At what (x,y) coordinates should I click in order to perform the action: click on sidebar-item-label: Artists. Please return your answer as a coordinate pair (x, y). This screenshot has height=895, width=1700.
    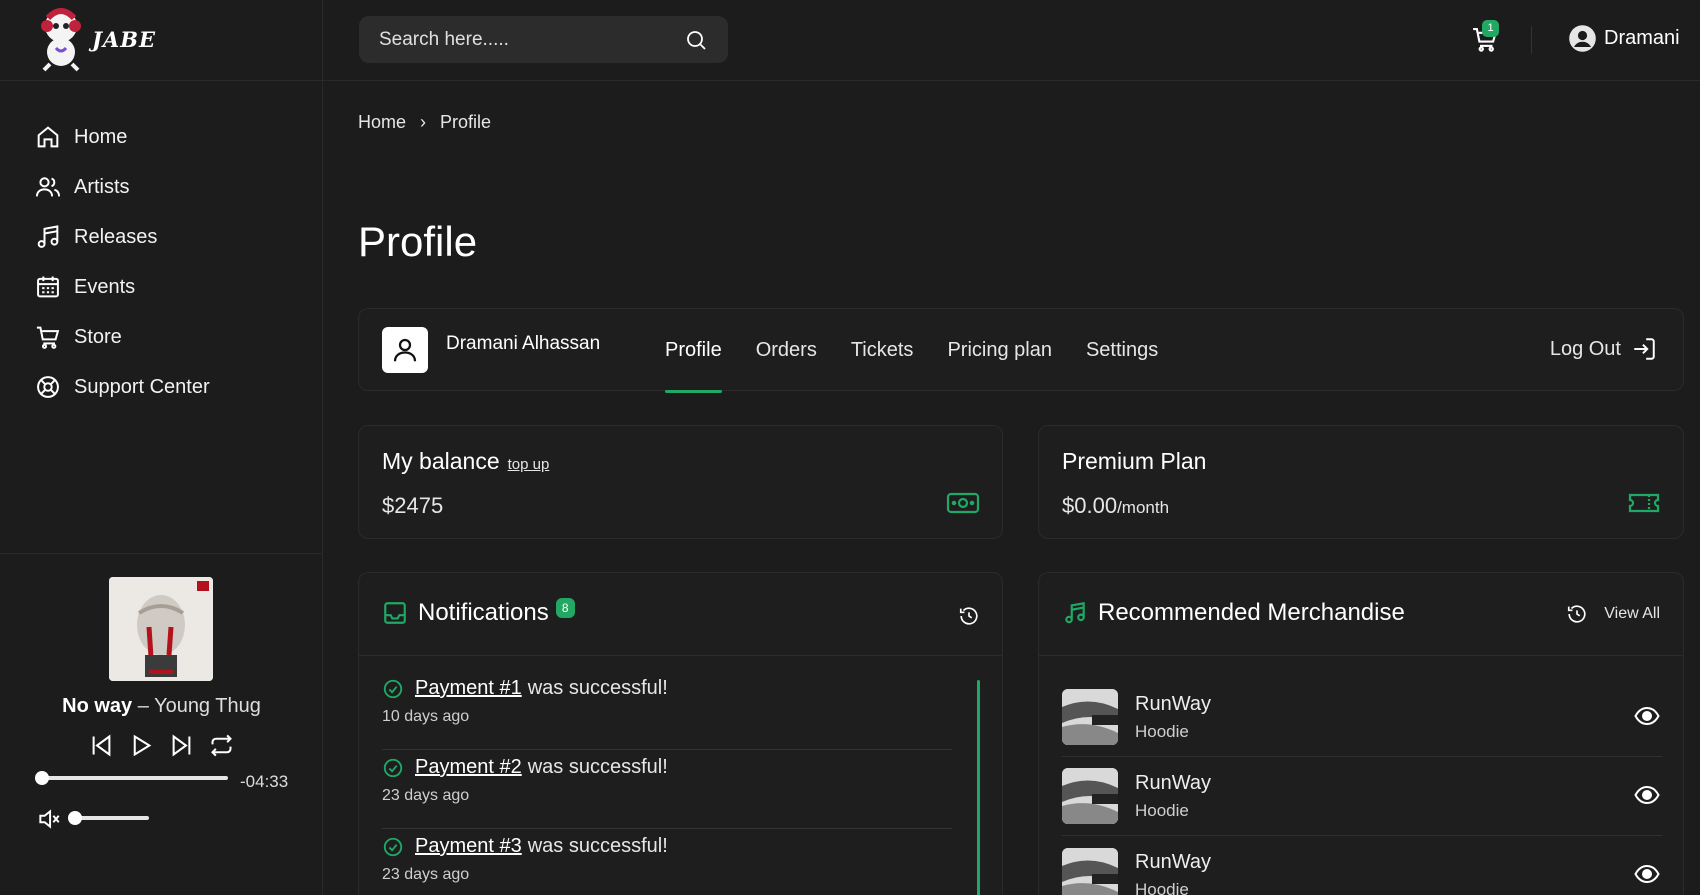
    Looking at the image, I should click on (102, 186).